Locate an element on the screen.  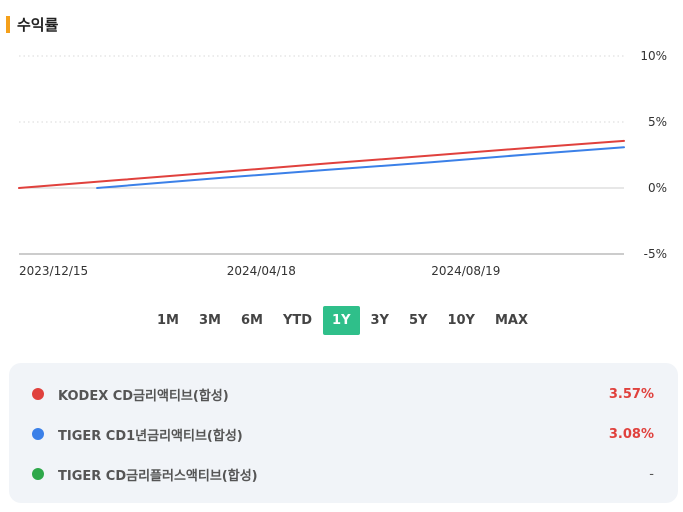
period-button-ytd: YTD is located at coordinates (297, 320).